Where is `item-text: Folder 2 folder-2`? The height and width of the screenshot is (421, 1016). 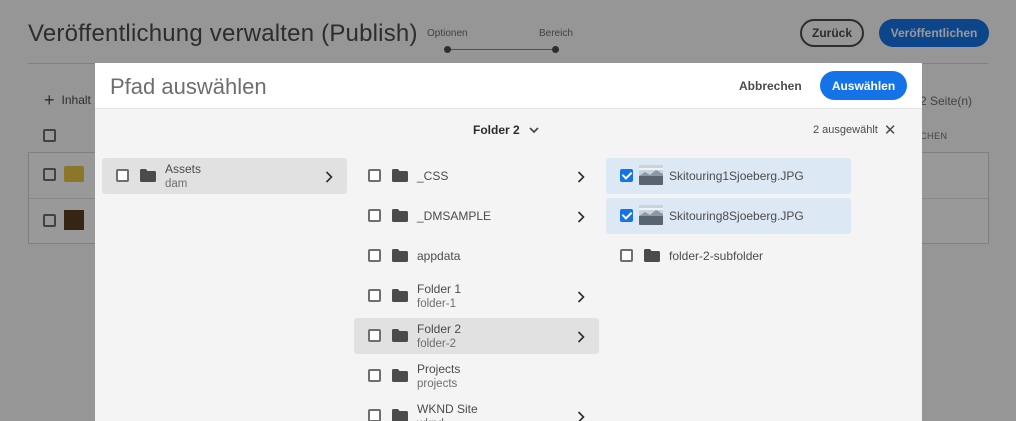
item-text: Folder 2 folder-2 is located at coordinates (439, 337).